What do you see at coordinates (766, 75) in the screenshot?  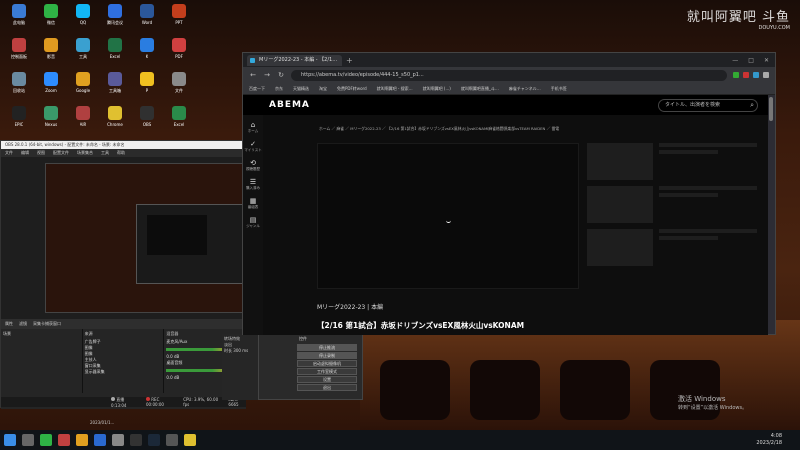 I see `profile-icon` at bounding box center [766, 75].